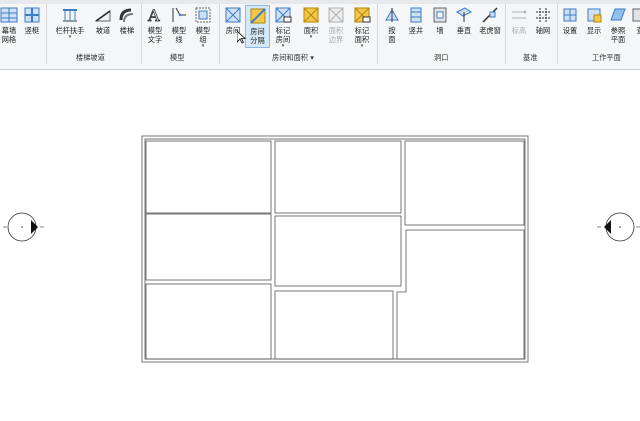 The image size is (640, 421). What do you see at coordinates (283, 15) in the screenshot?
I see `tag-room-icon` at bounding box center [283, 15].